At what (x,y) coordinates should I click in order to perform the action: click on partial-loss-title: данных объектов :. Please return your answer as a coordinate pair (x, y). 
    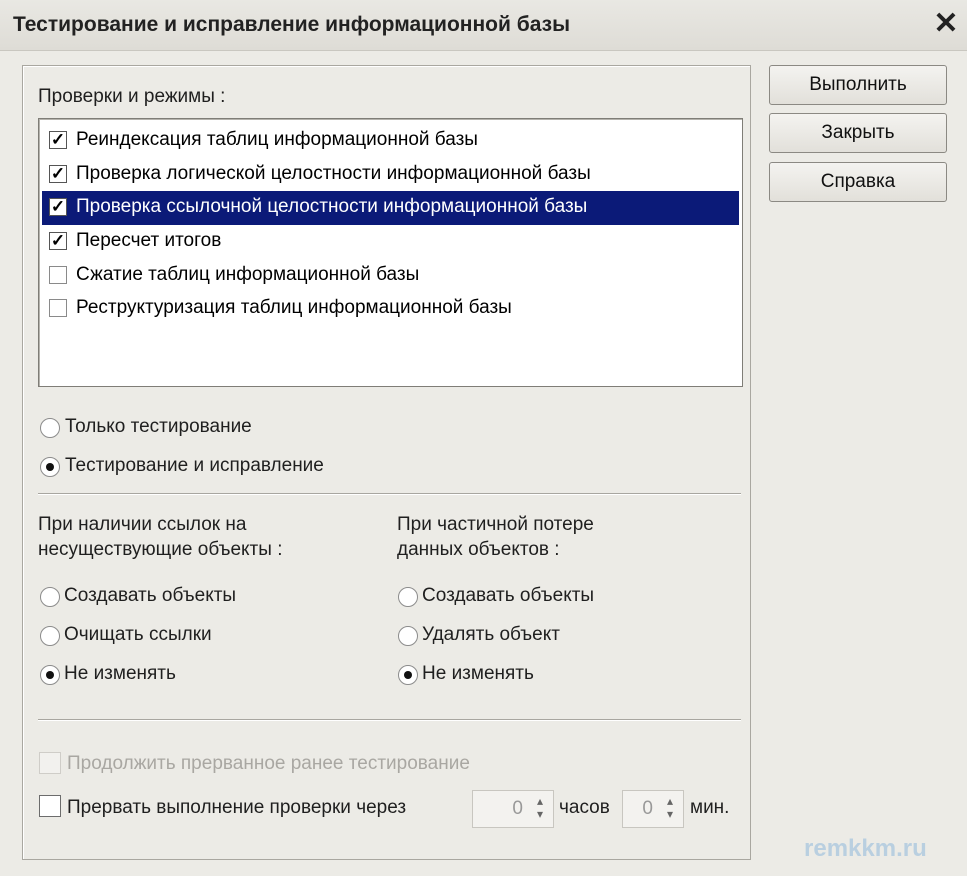
    Looking at the image, I should click on (478, 549).